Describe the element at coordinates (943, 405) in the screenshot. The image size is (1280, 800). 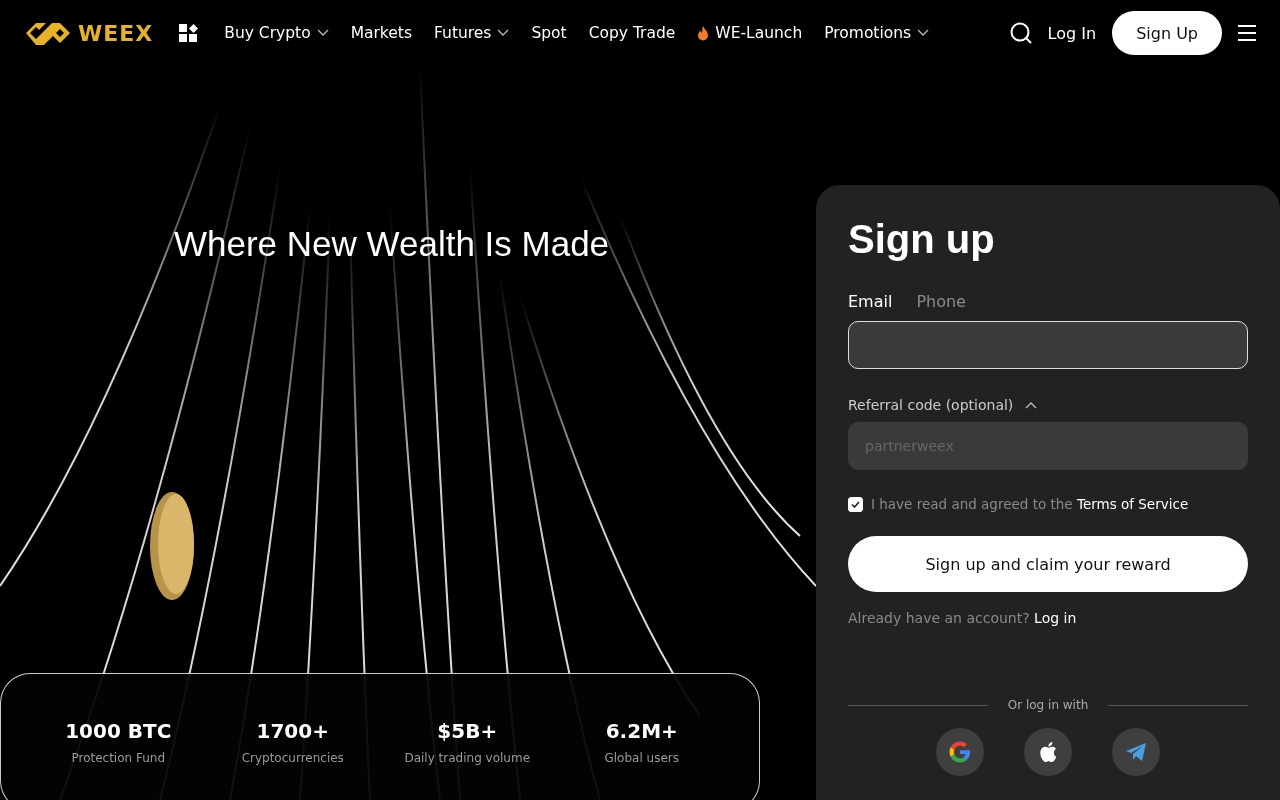
I see `referral-toggle: Referral code (optional)` at that location.